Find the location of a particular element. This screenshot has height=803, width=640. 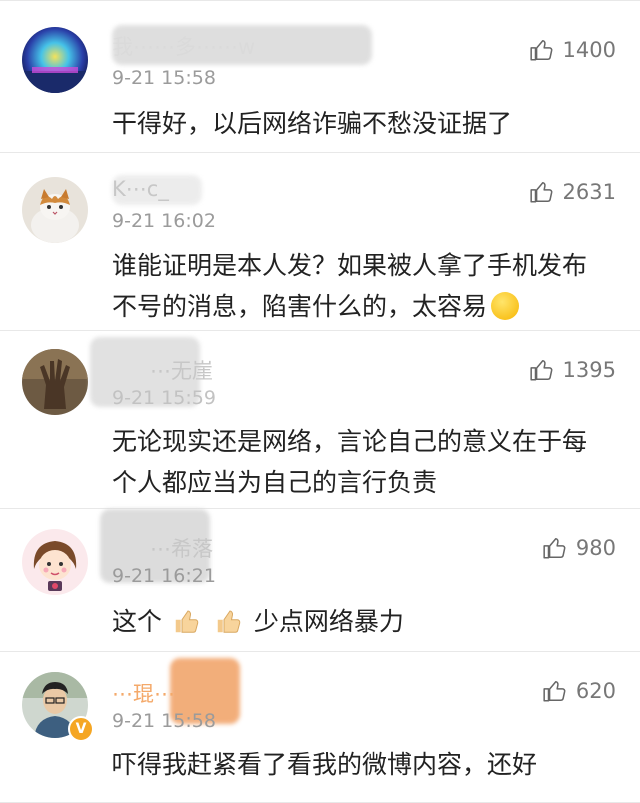

like-button: 1400 is located at coordinates (572, 50).